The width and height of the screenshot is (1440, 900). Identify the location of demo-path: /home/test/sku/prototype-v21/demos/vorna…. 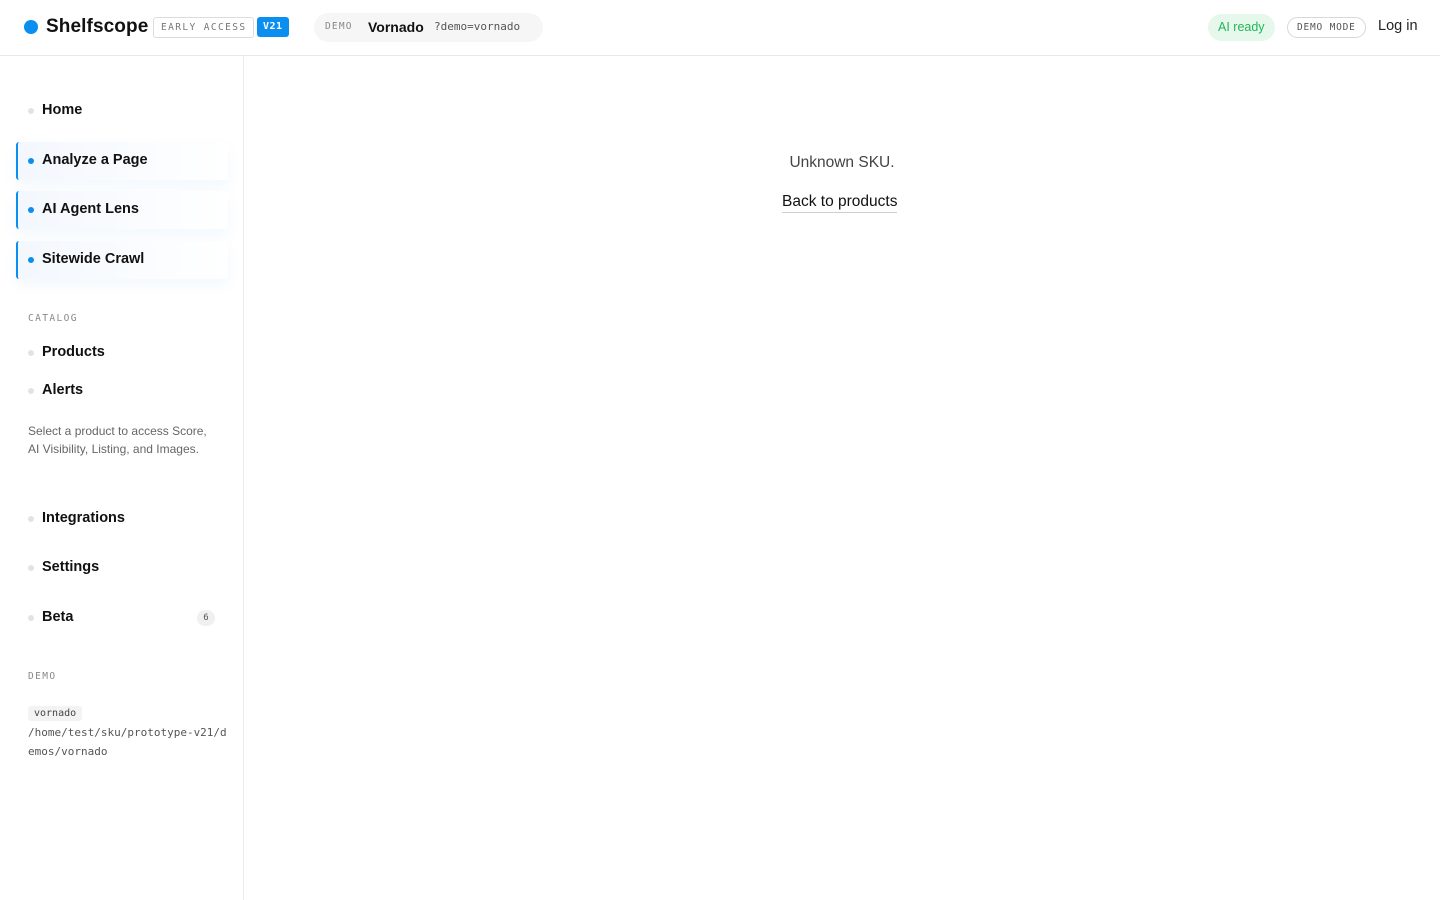
(127, 742).